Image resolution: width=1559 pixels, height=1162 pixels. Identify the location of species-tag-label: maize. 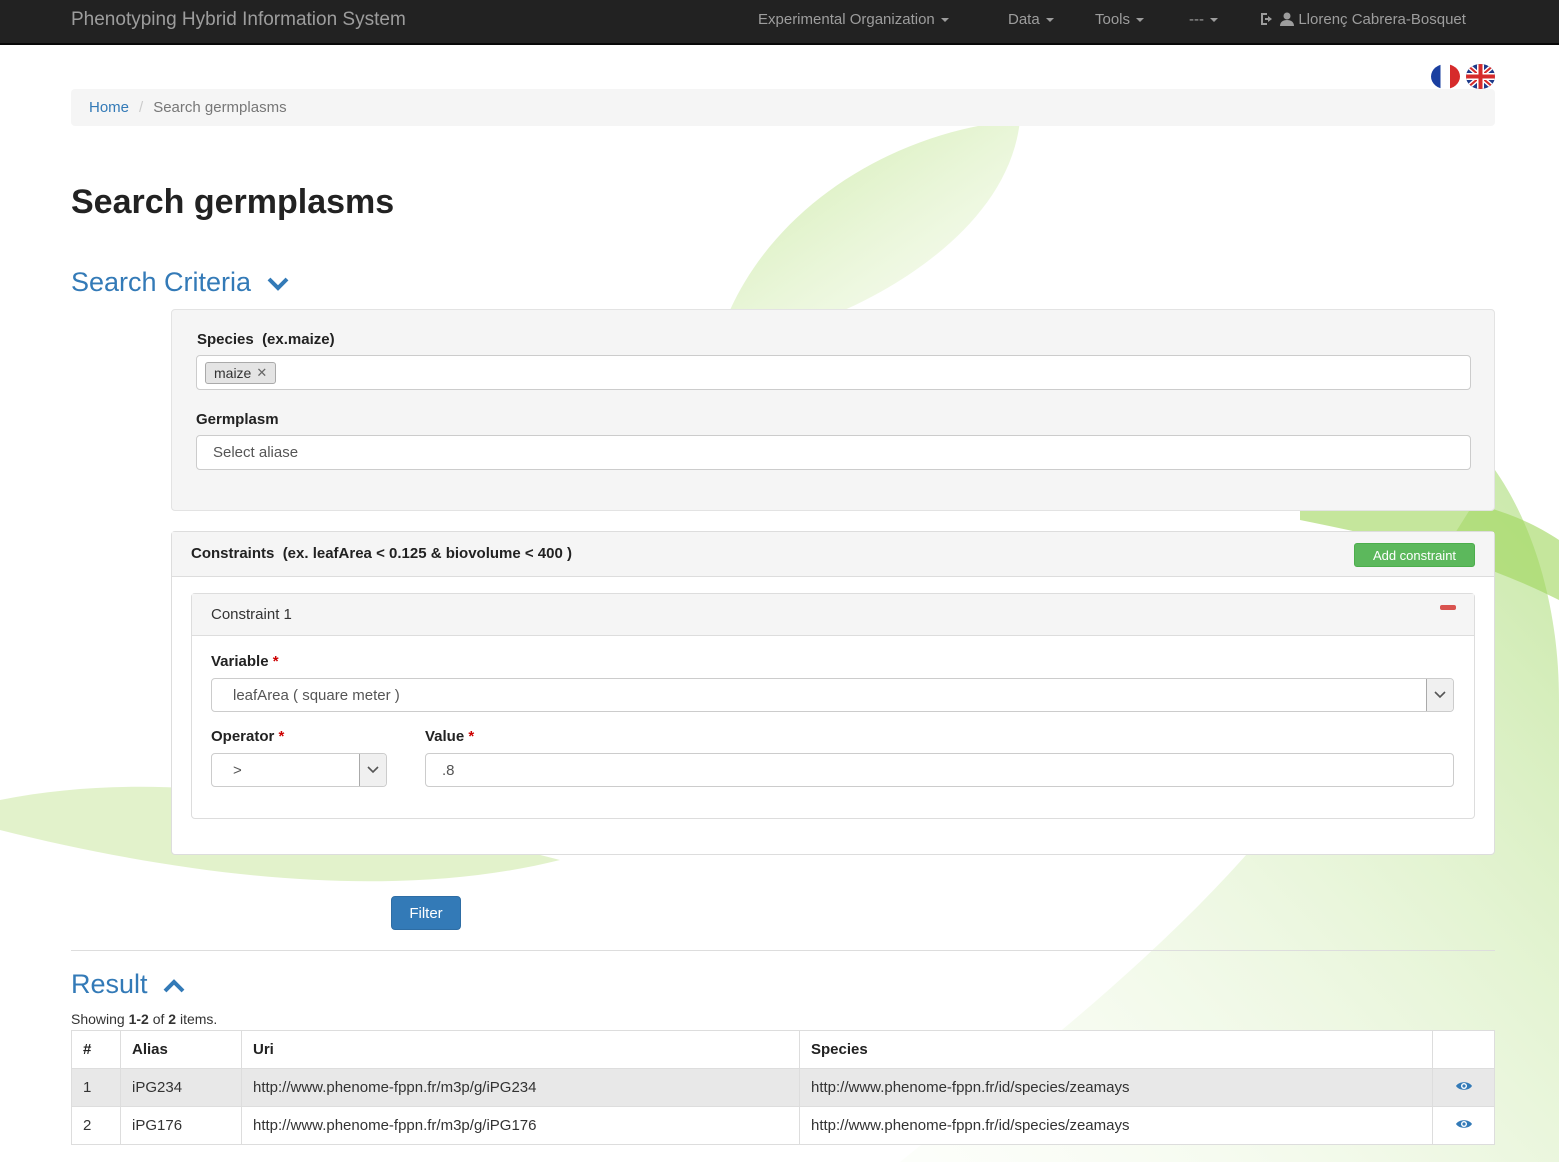
(233, 372).